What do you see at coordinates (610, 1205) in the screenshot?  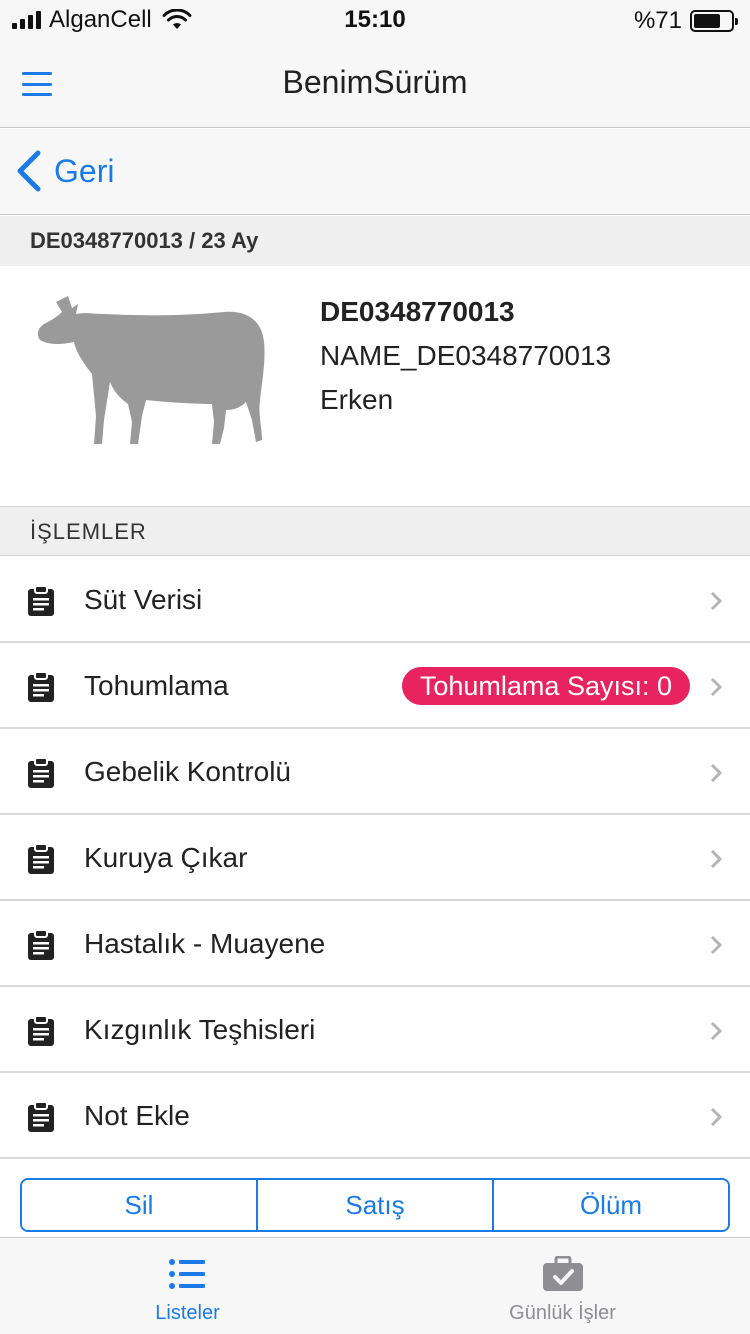 I see `death-button: Ölüm` at bounding box center [610, 1205].